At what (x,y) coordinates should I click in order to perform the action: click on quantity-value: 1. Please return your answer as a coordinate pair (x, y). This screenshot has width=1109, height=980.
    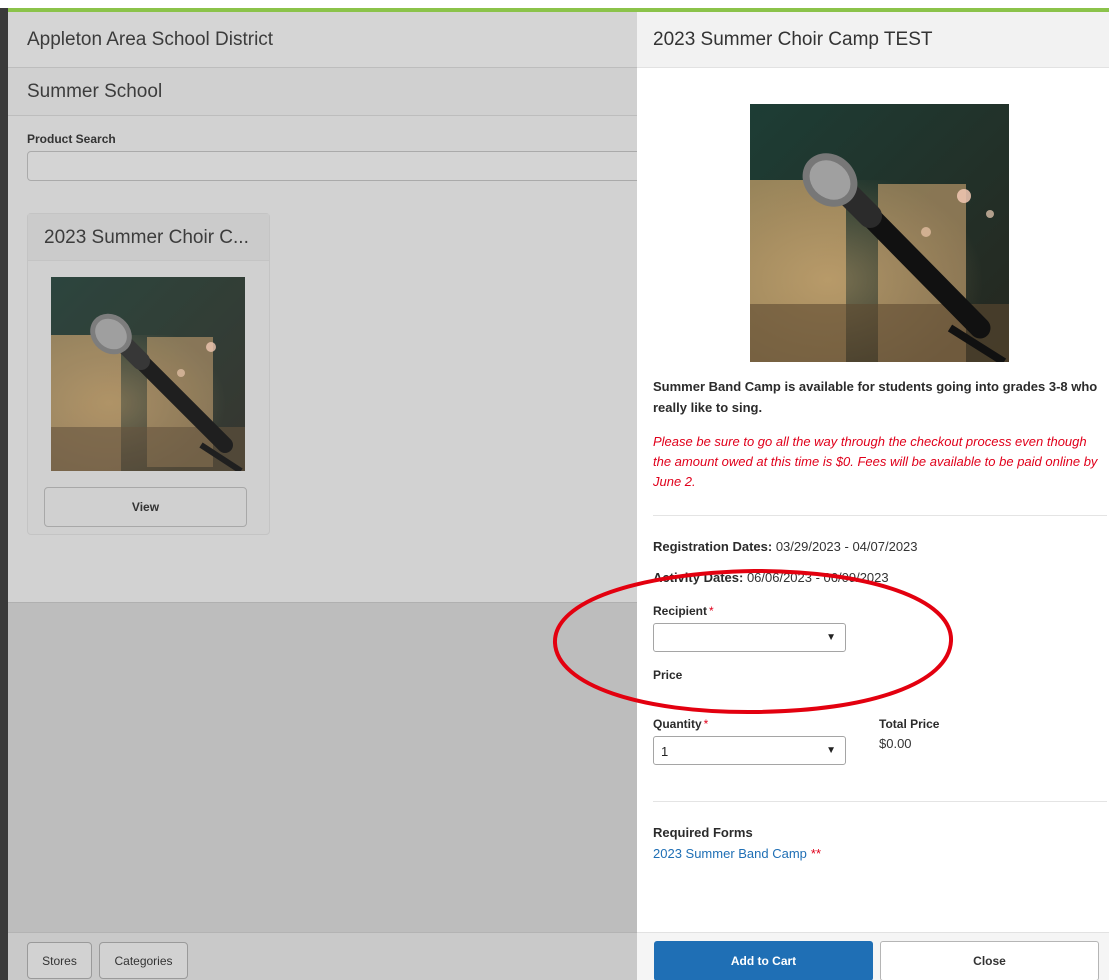
    Looking at the image, I should click on (665, 751).